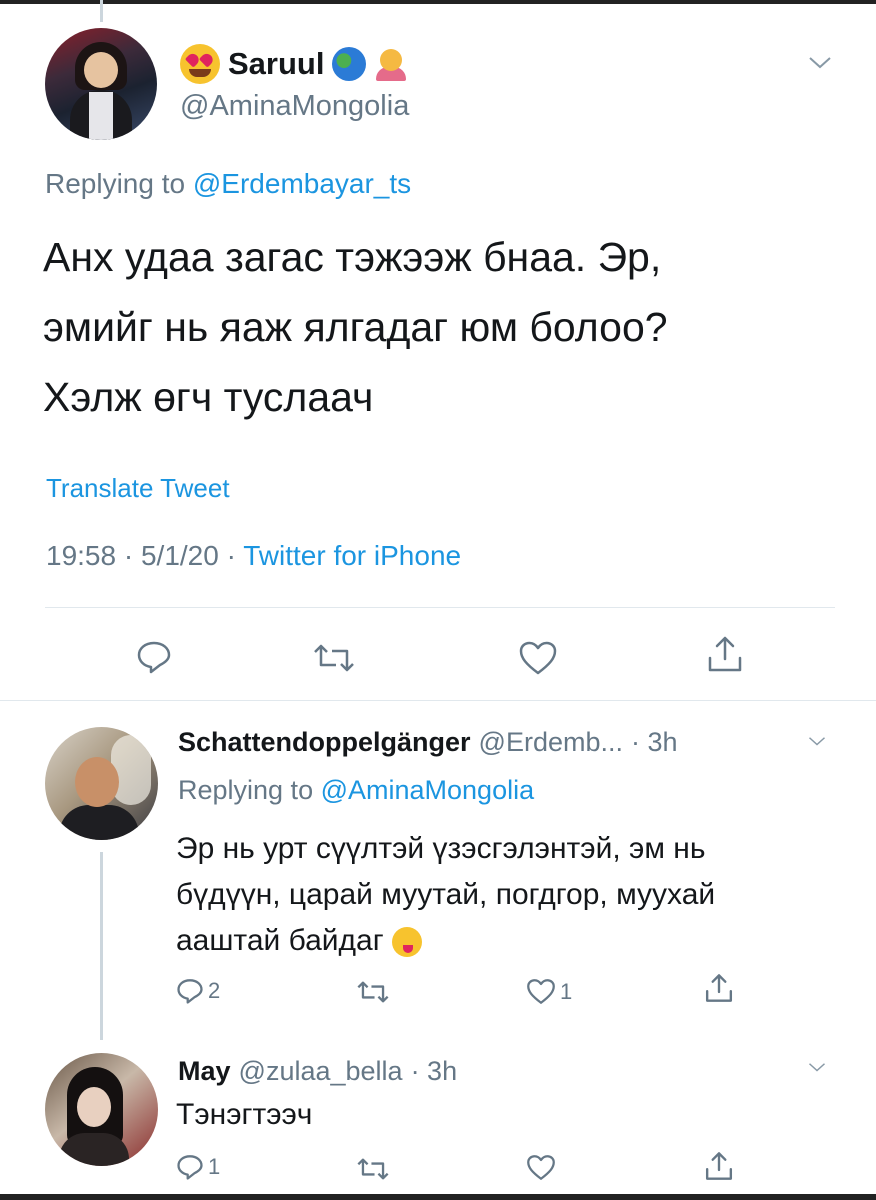  What do you see at coordinates (352, 555) in the screenshot?
I see `tweet-source-link: Twitter for iPhone` at bounding box center [352, 555].